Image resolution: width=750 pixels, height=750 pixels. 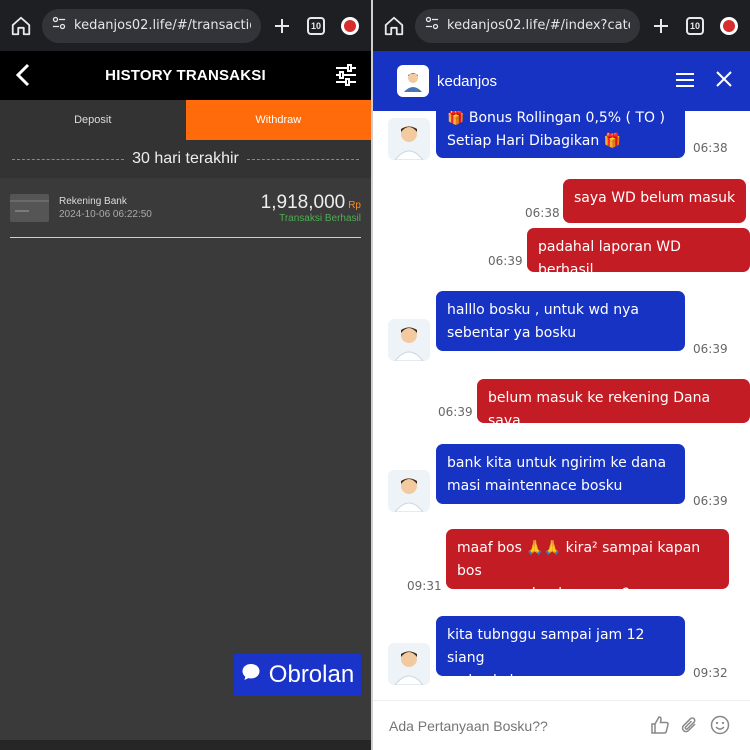 What do you see at coordinates (105, 214) in the screenshot?
I see `transaction-date: 2024-10-06 06:22:50` at bounding box center [105, 214].